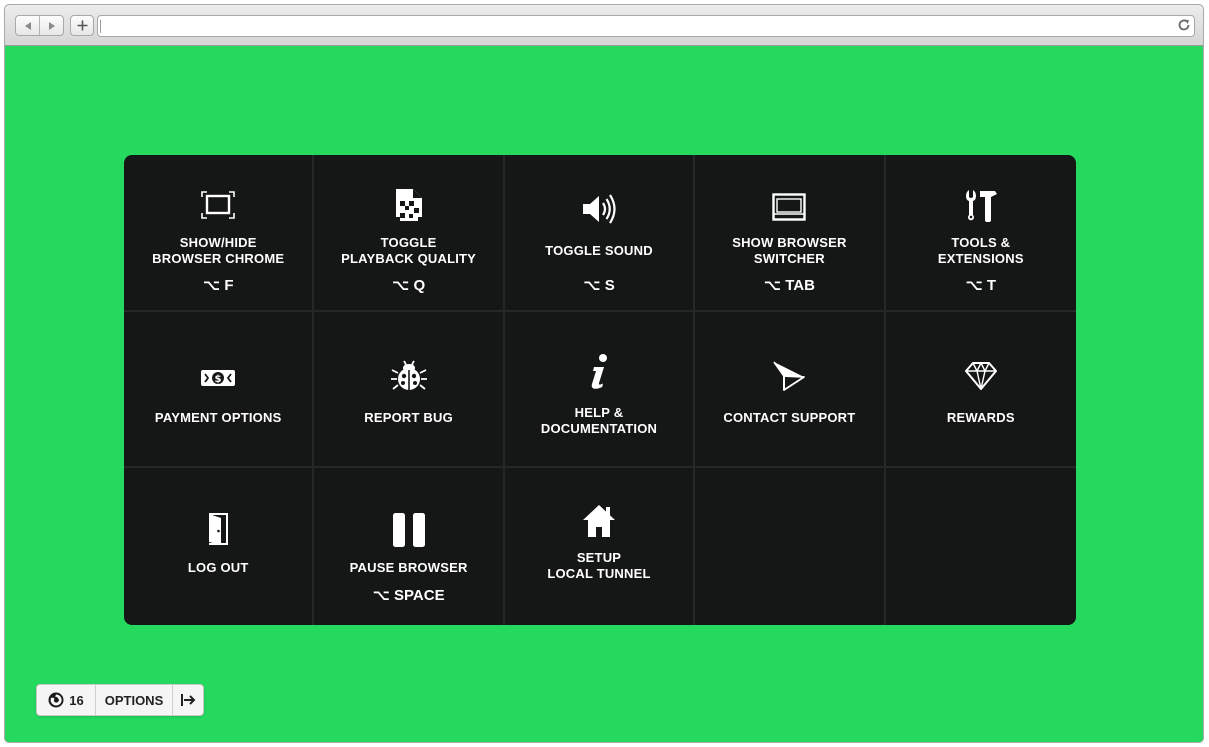 The height and width of the screenshot is (747, 1209). Describe the element at coordinates (600, 546) in the screenshot. I see `setup-local-tunnel-option: SETUP LOCAL TUNNEL` at that location.